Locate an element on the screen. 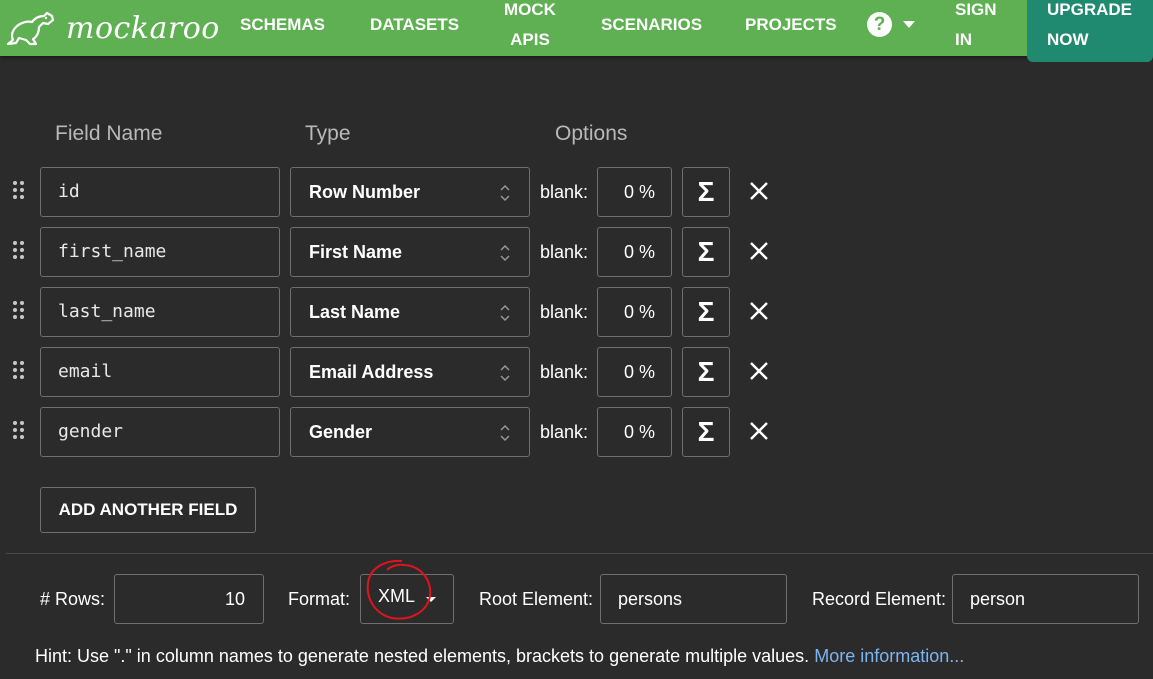 This screenshot has width=1153, height=679. field-type-select: Gender is located at coordinates (410, 432).